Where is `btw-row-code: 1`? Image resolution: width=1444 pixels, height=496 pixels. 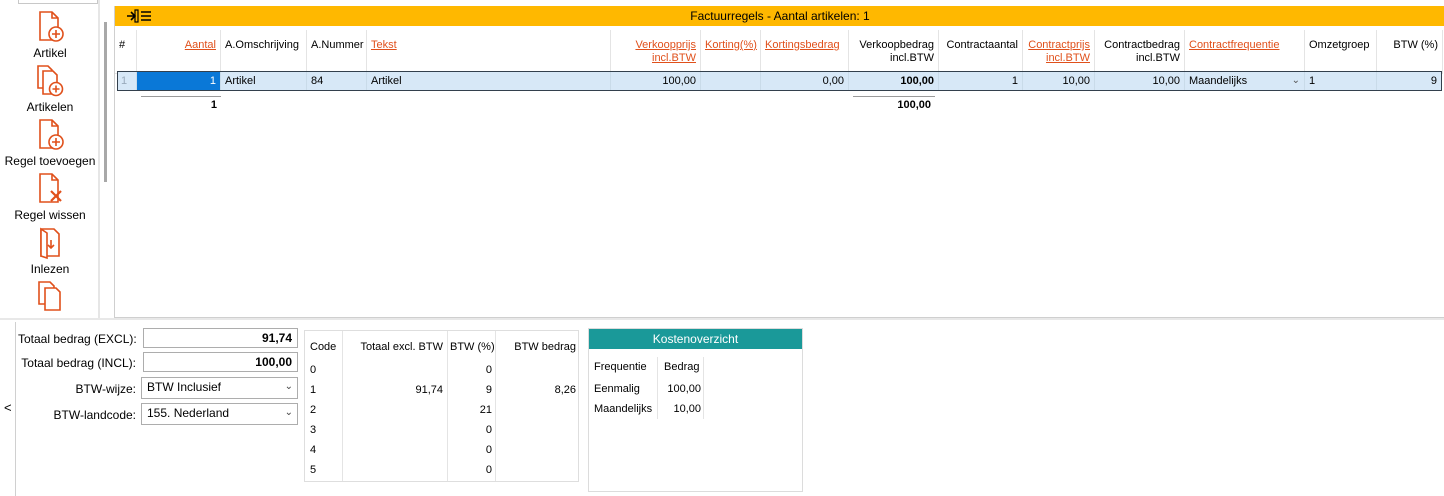
btw-row-code: 1 is located at coordinates (313, 390).